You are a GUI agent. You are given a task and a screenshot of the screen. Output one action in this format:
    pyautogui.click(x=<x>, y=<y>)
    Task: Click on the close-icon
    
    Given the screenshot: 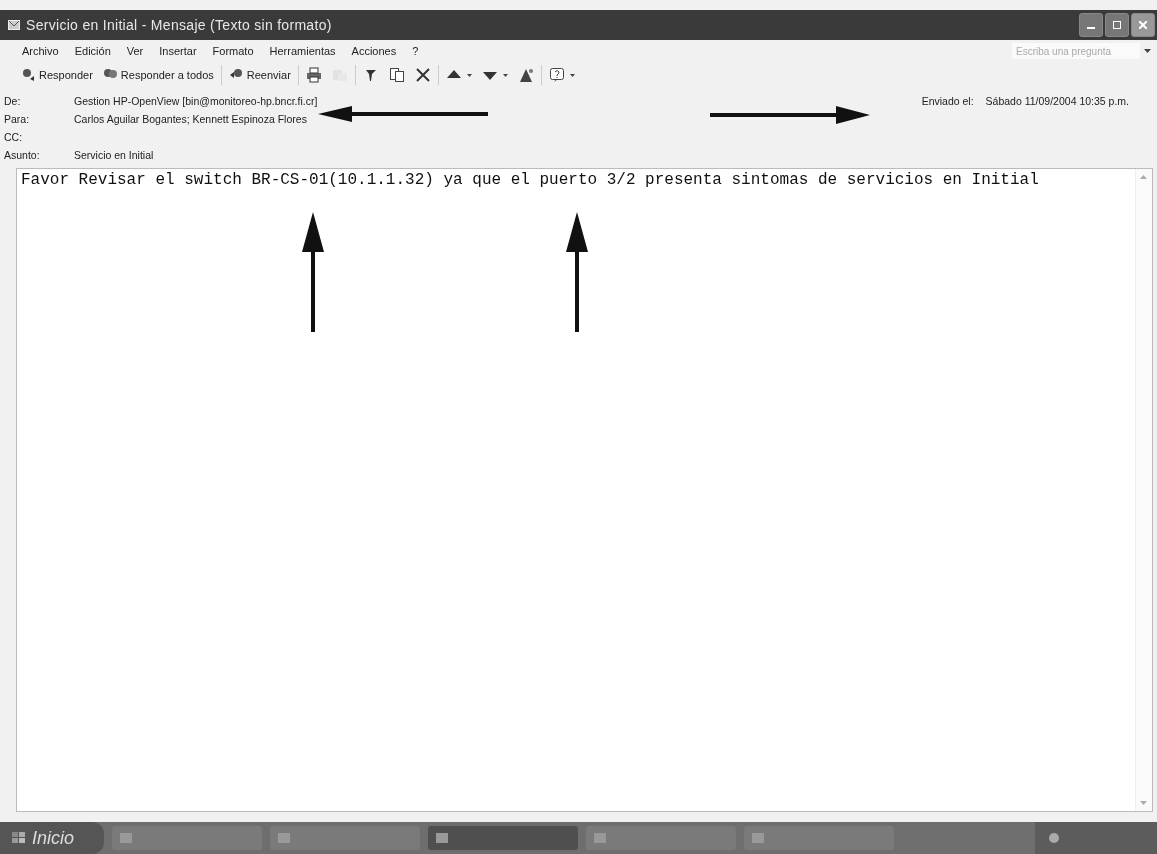 What is the action you would take?
    pyautogui.click(x=1143, y=25)
    